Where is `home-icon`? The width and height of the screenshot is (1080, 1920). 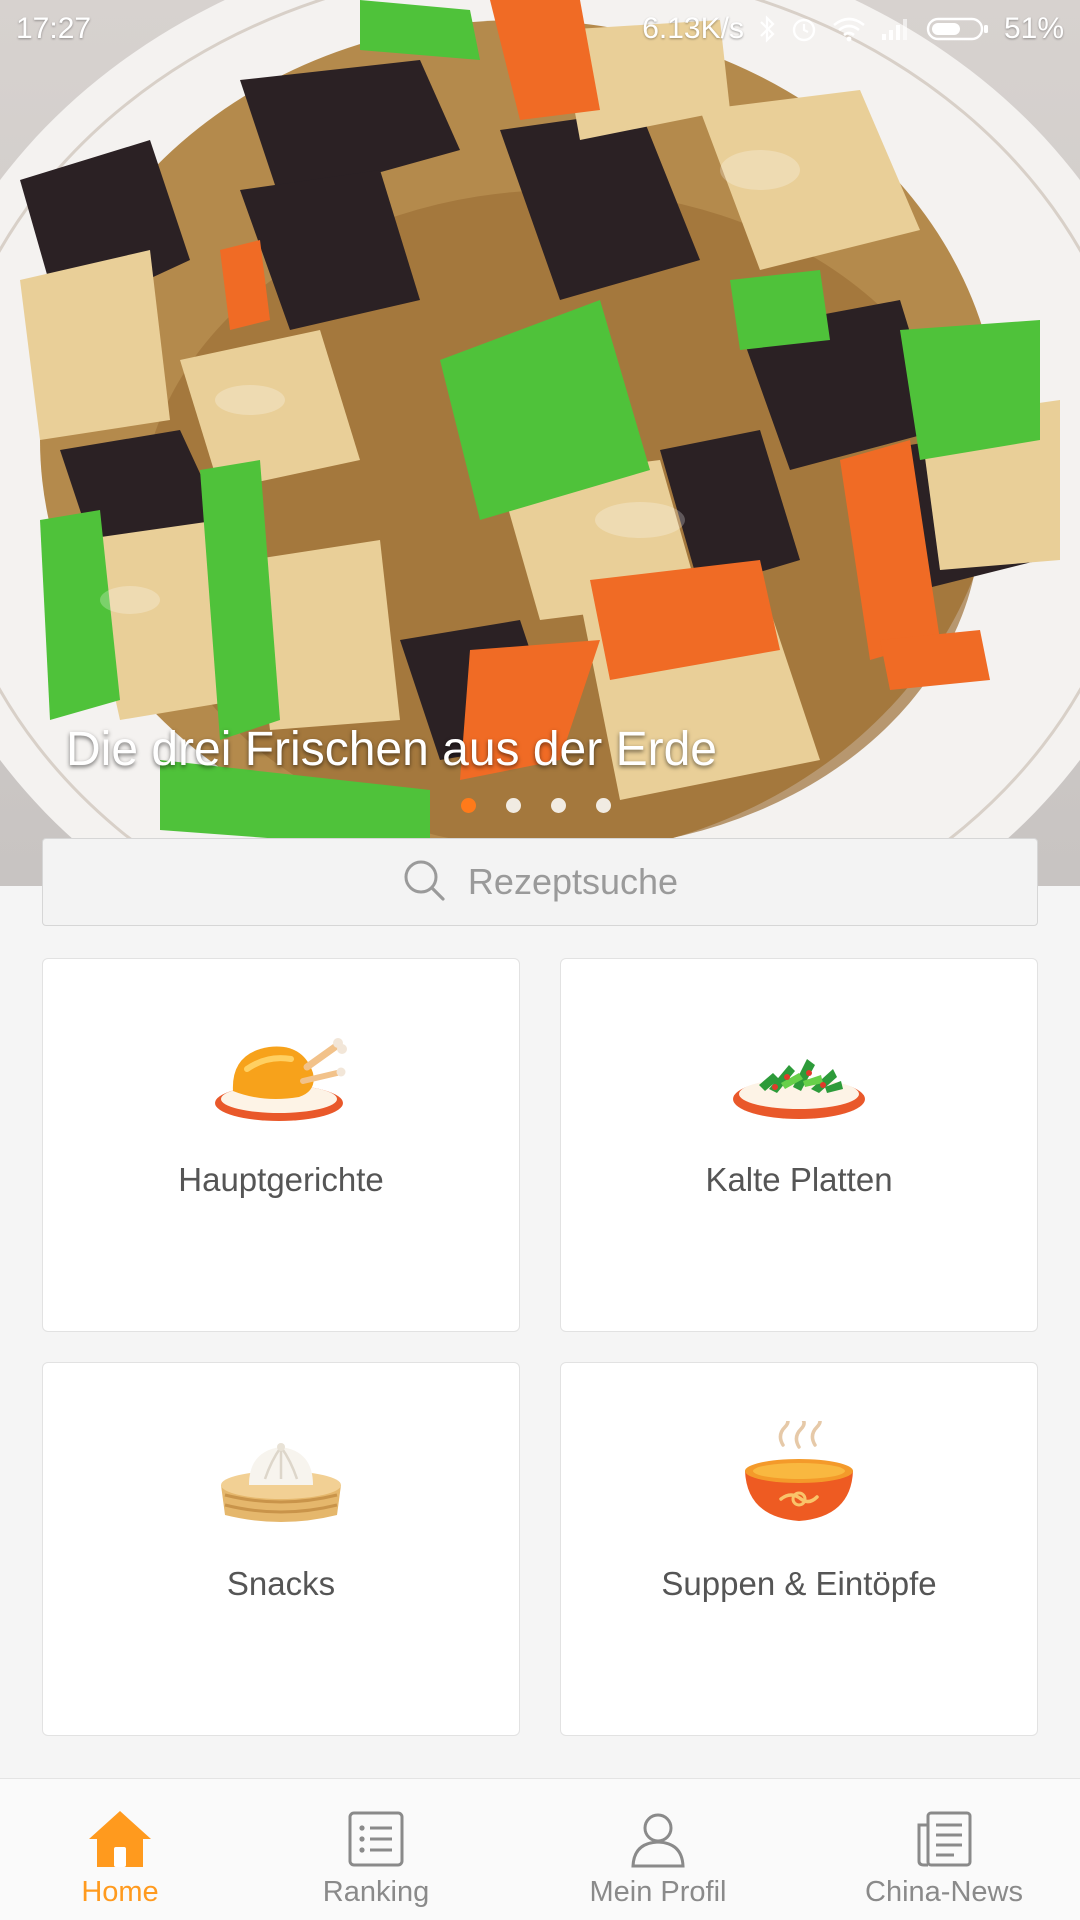
home-icon is located at coordinates (120, 1841).